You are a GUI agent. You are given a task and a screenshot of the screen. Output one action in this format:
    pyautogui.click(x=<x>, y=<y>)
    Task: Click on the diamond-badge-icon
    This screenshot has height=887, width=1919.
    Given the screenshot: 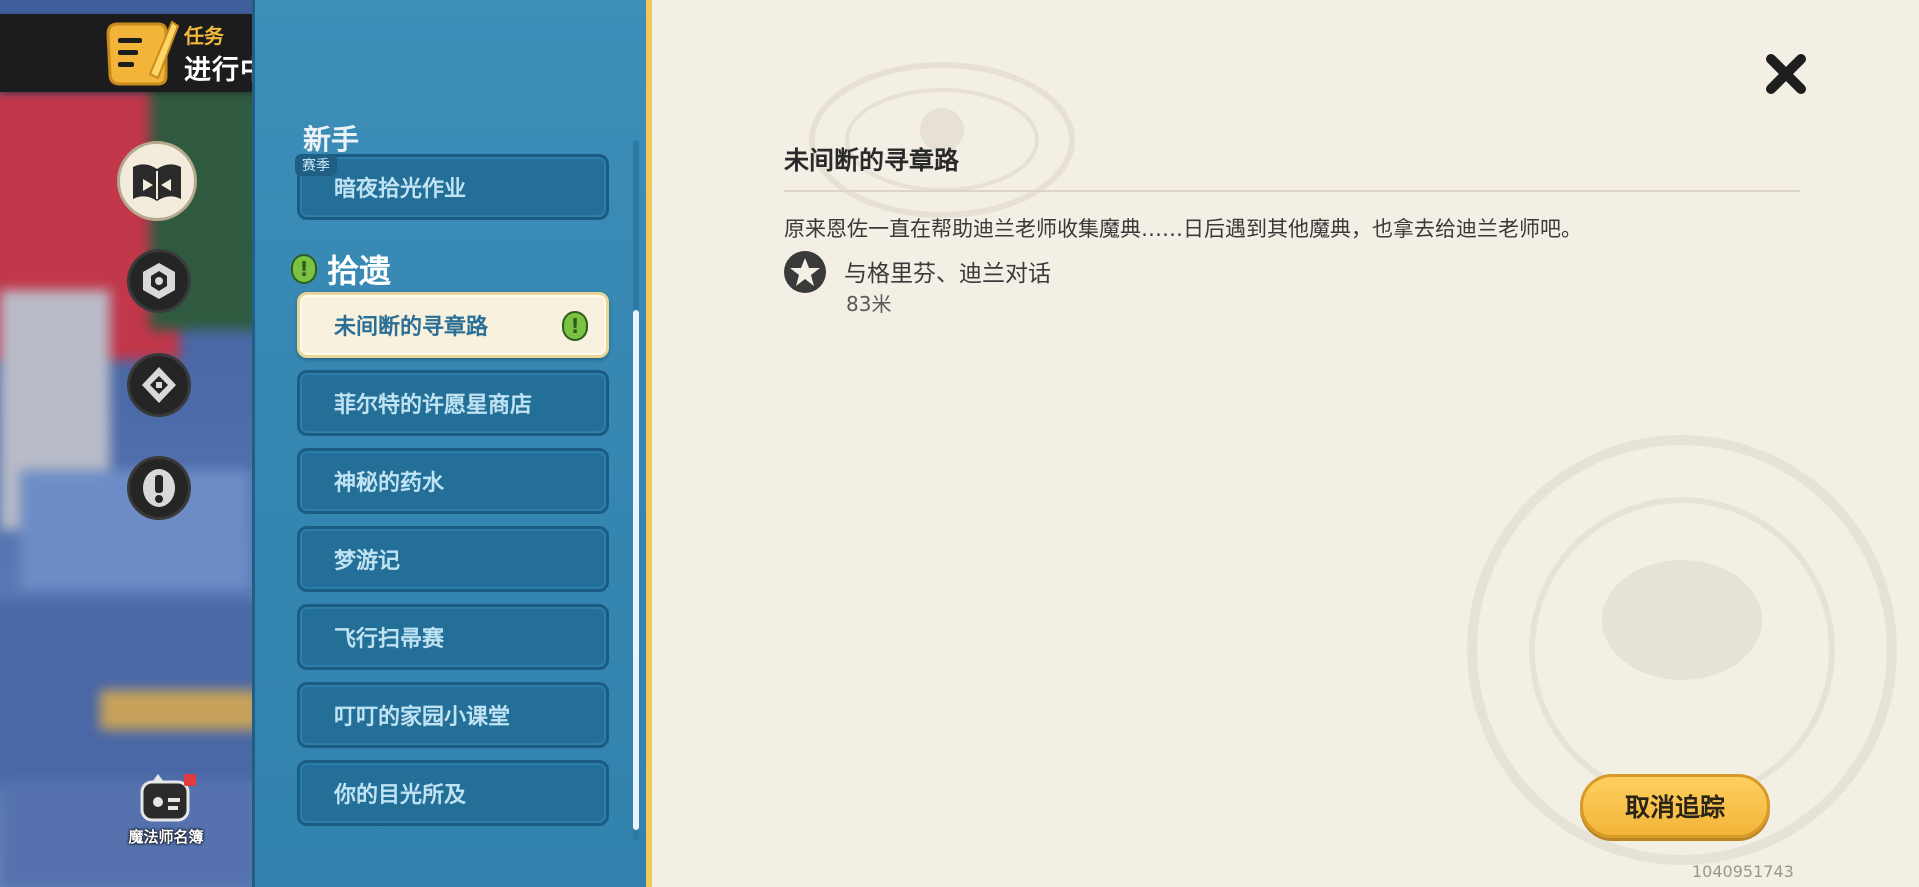 What is the action you would take?
    pyautogui.click(x=159, y=385)
    